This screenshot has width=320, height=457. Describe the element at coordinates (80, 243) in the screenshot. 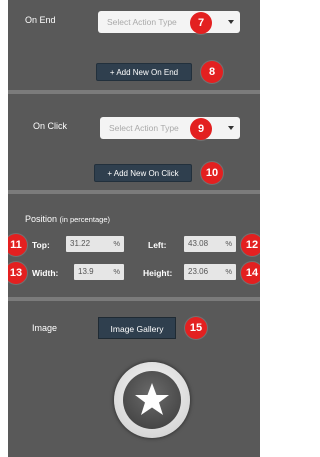

I see `top-value: 31.22` at that location.